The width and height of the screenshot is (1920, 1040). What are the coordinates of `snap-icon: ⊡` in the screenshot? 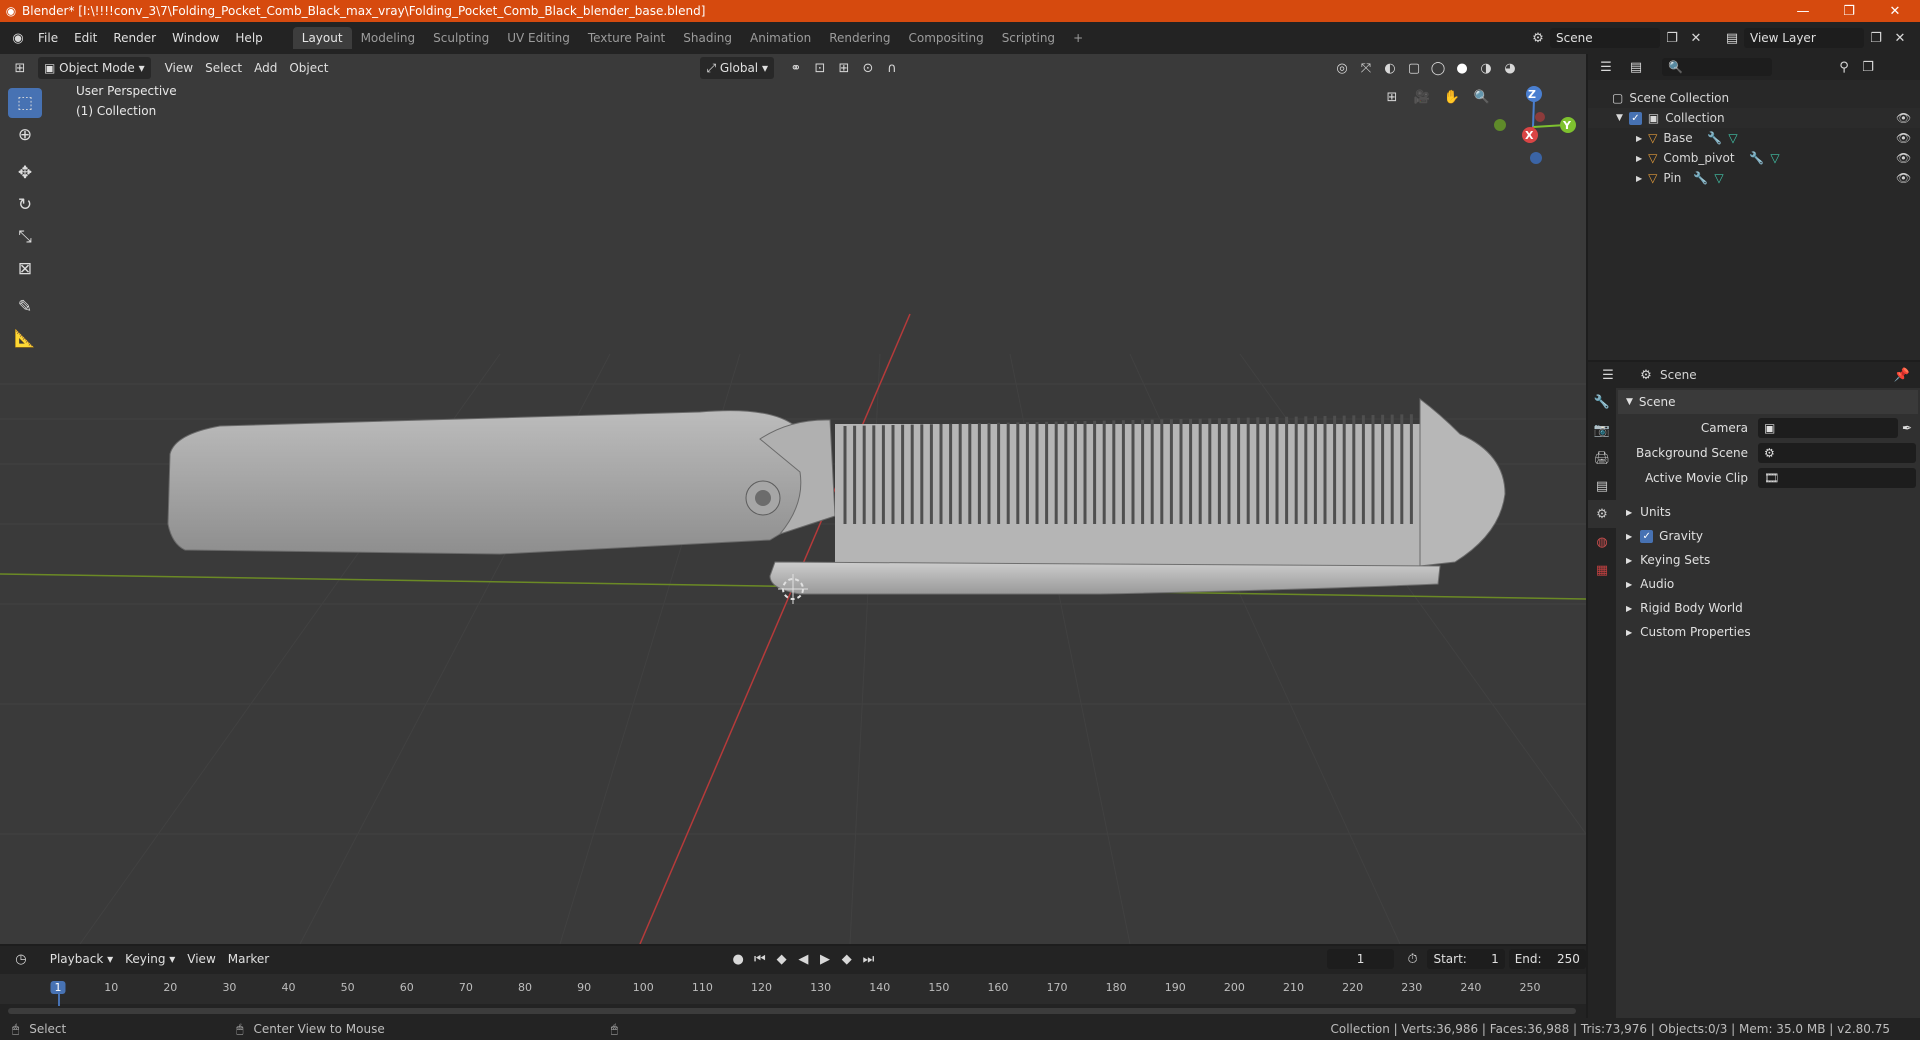 It's located at (820, 68).